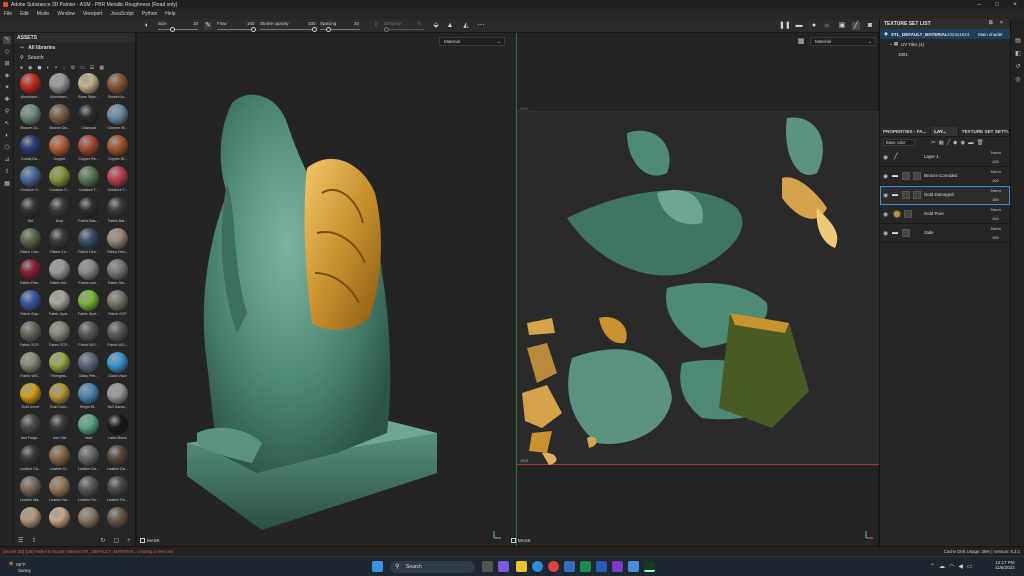 Image resolution: width=1024 pixels, height=576 pixels. I want to click on mask-filter-icon: ◼, so click(39, 68).